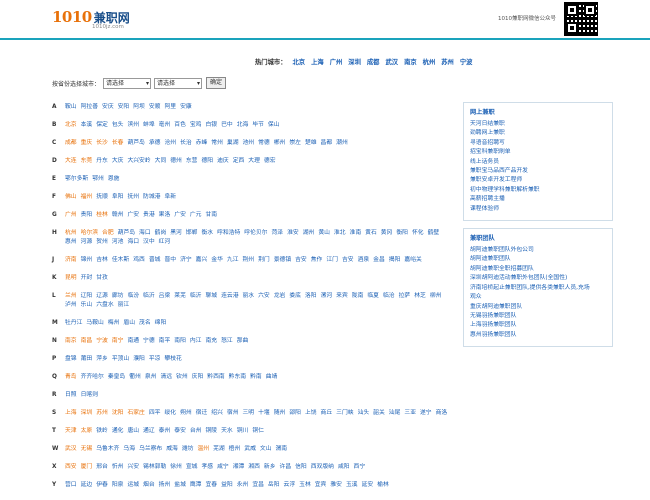 This screenshot has height=500, width=650. Describe the element at coordinates (71, 485) in the screenshot. I see `city-link: 营口` at that location.